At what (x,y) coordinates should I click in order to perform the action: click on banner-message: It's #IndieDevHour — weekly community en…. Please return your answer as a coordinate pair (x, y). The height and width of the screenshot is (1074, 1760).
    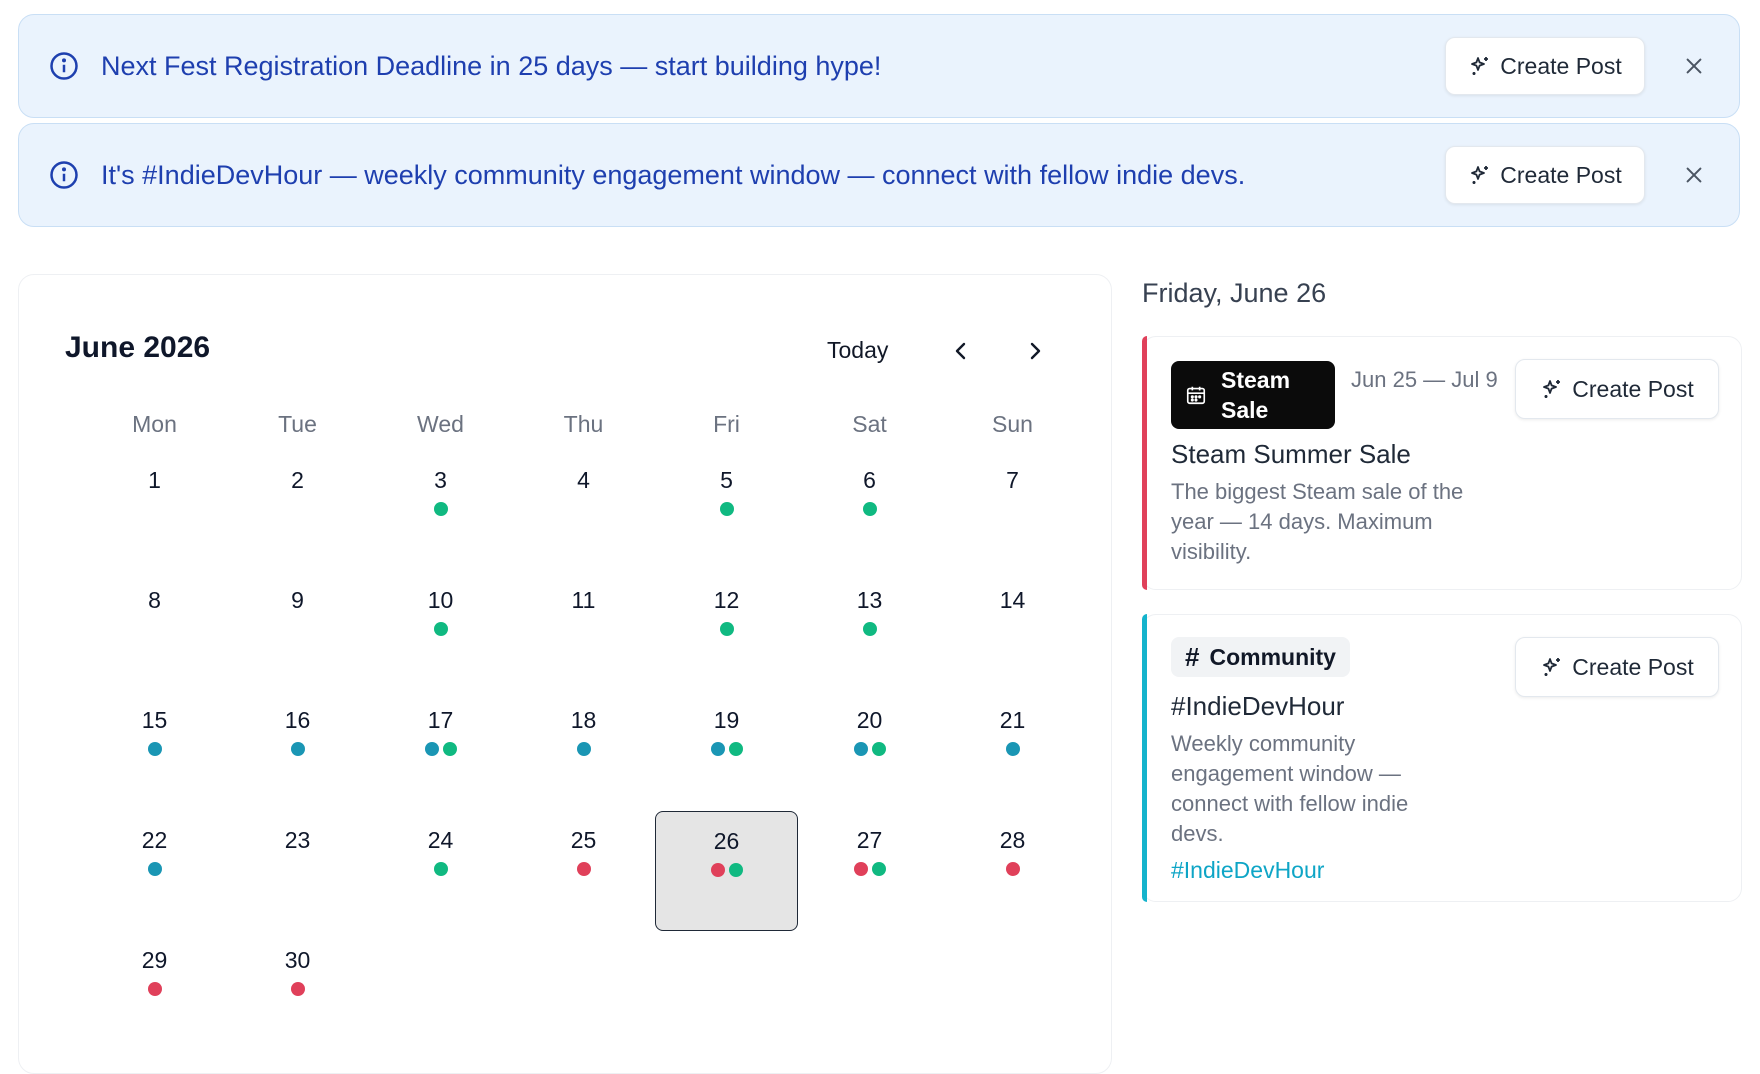
    Looking at the image, I should click on (673, 174).